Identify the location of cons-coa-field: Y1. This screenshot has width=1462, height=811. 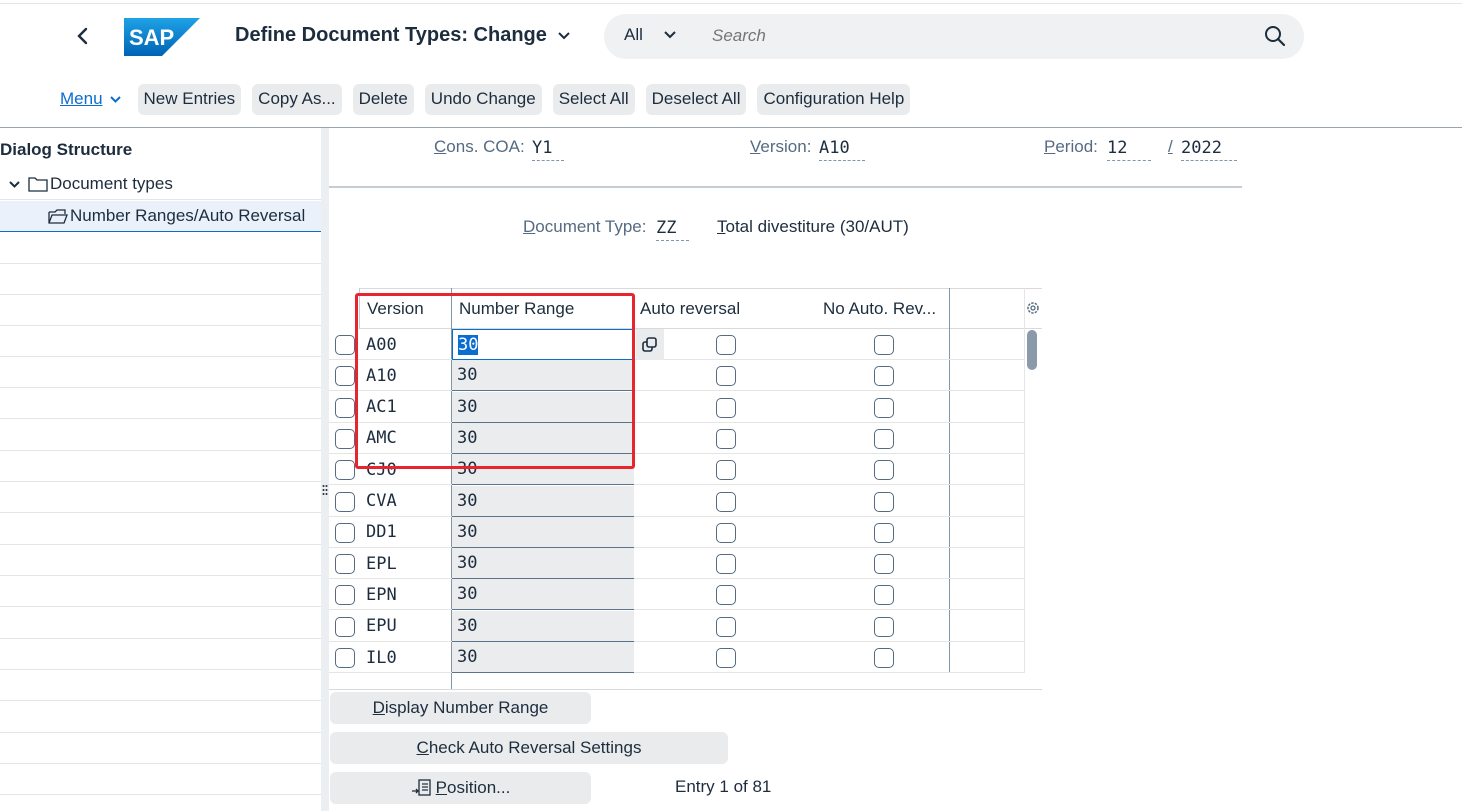
(548, 149).